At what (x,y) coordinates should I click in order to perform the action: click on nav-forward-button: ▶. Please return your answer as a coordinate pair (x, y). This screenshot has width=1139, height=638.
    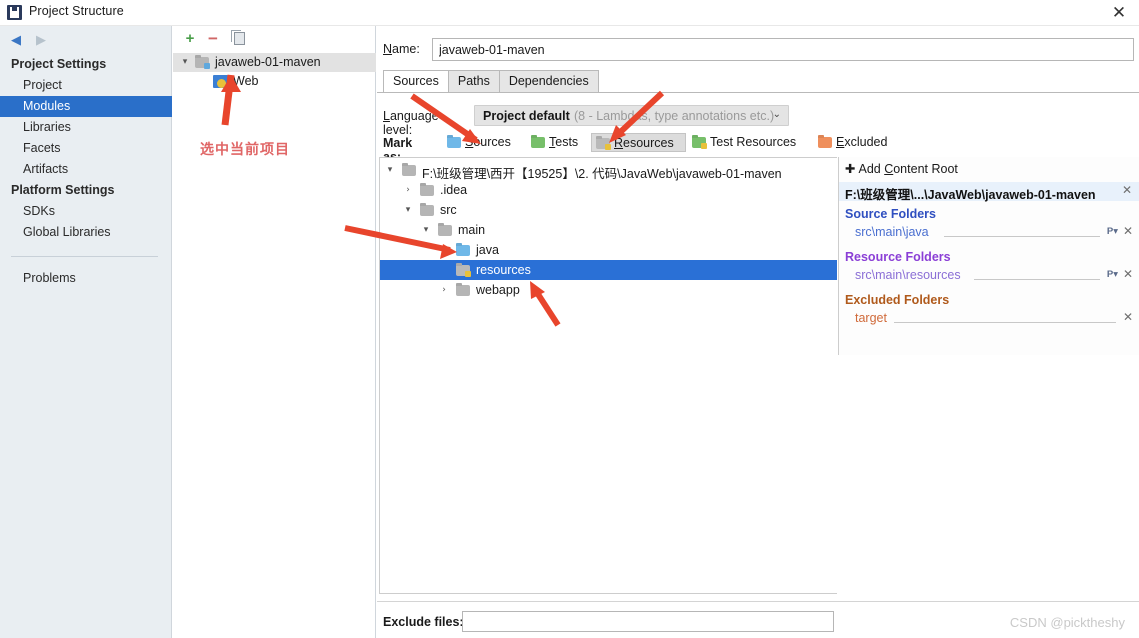
    Looking at the image, I should click on (41, 40).